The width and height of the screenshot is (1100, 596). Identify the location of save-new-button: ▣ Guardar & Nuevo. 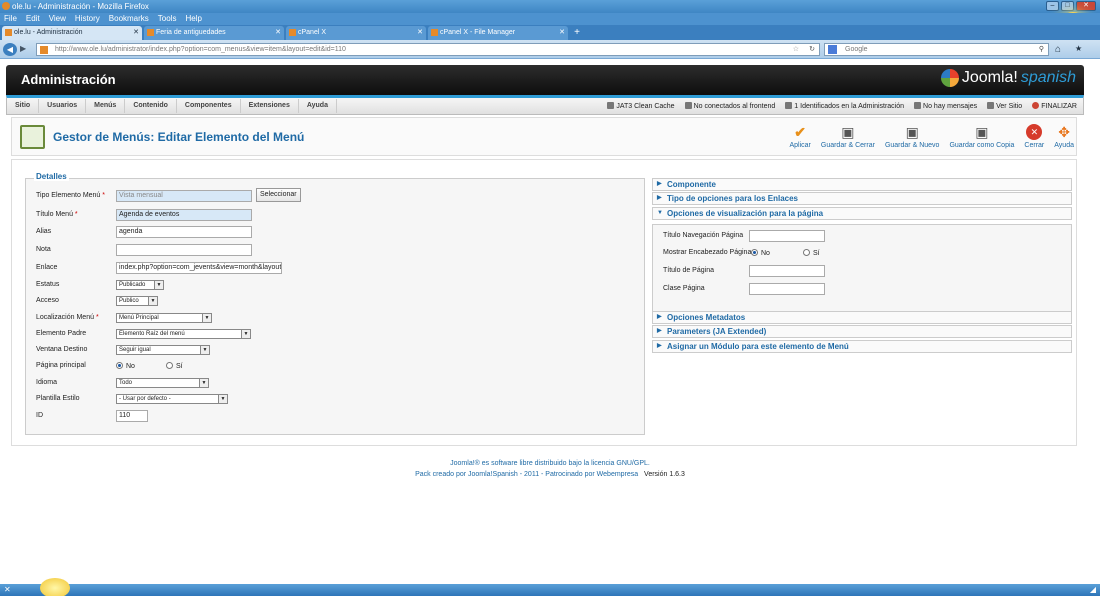
(912, 136).